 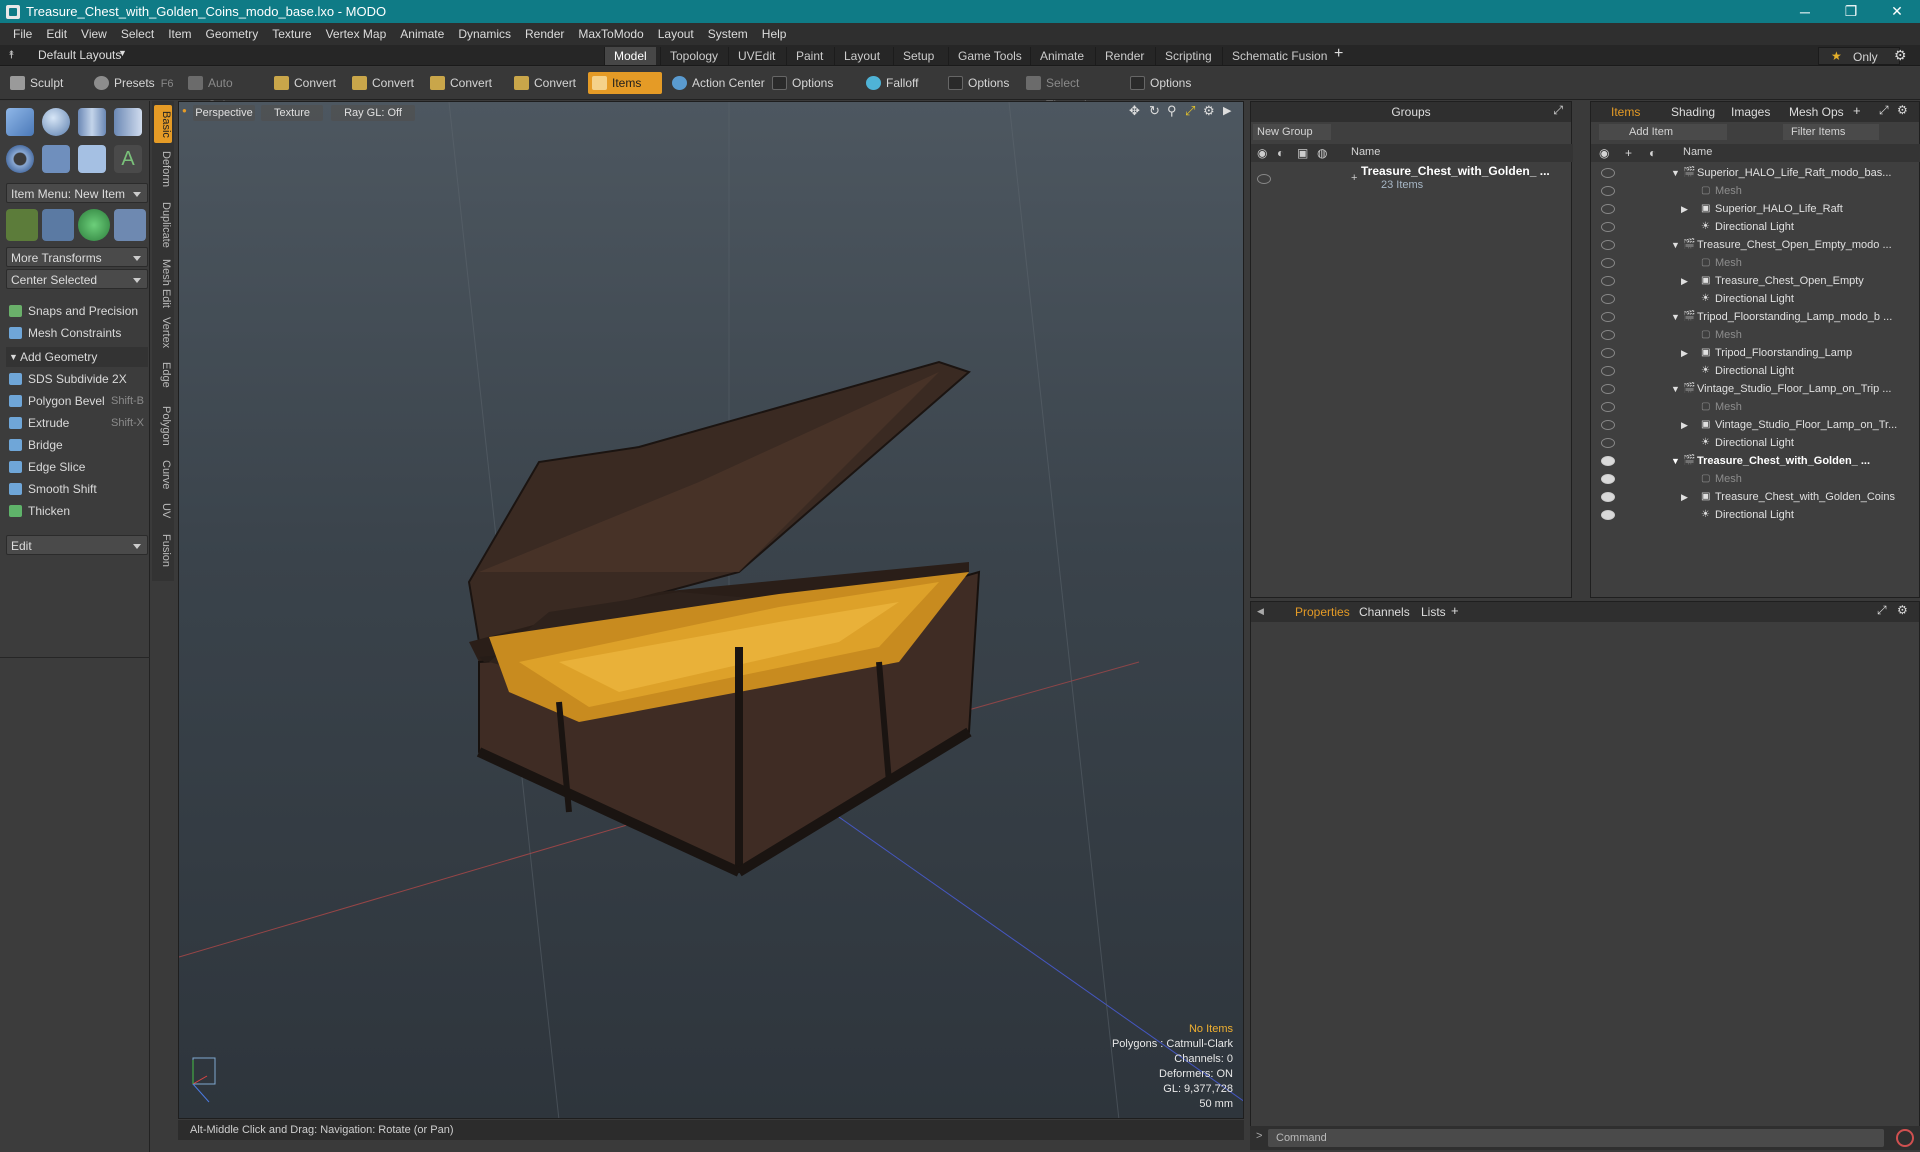 I want to click on move-view-icon: ✥, so click(x=1134, y=111).